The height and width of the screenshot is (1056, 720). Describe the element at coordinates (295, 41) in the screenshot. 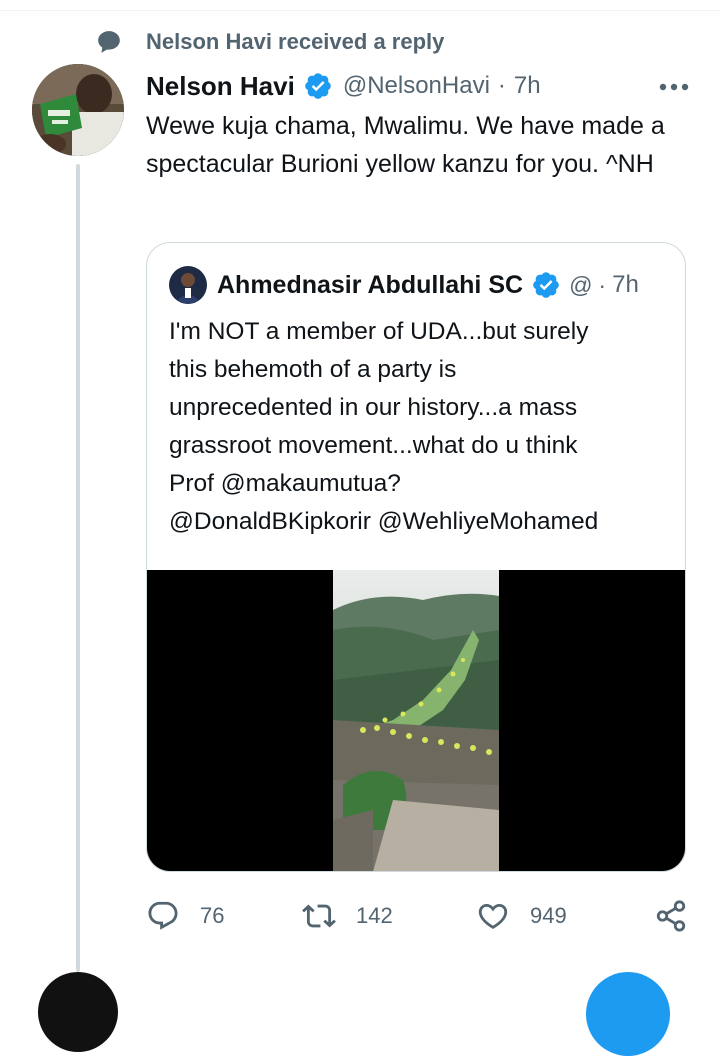

I see `social-context-text: Nelson Havi received a reply` at that location.